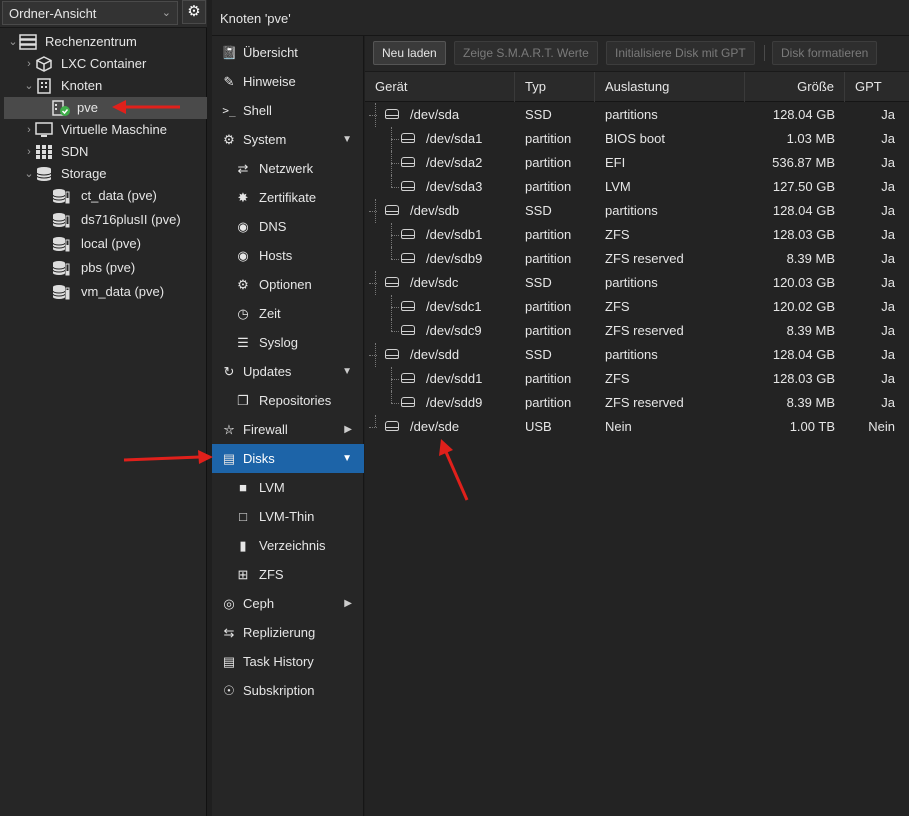  Describe the element at coordinates (644, 330) in the screenshot. I see `cell-usage: ZFS reserved` at that location.